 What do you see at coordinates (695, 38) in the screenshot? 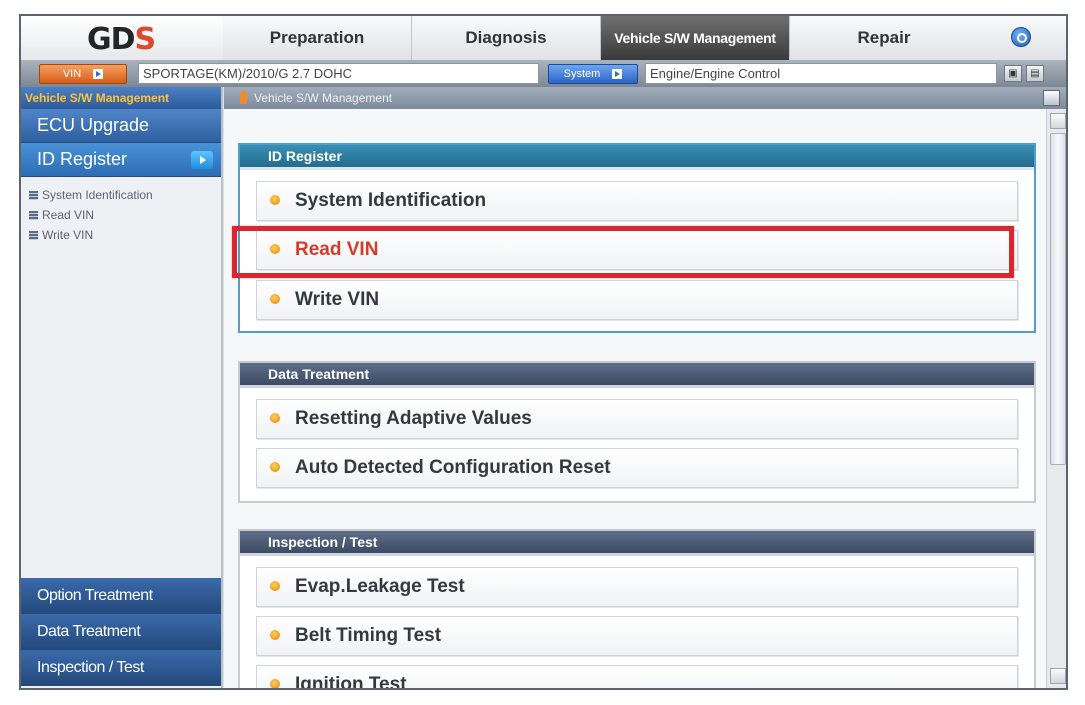
I see `tab-vehicle-sw-management: Vehicle S/W Management` at bounding box center [695, 38].